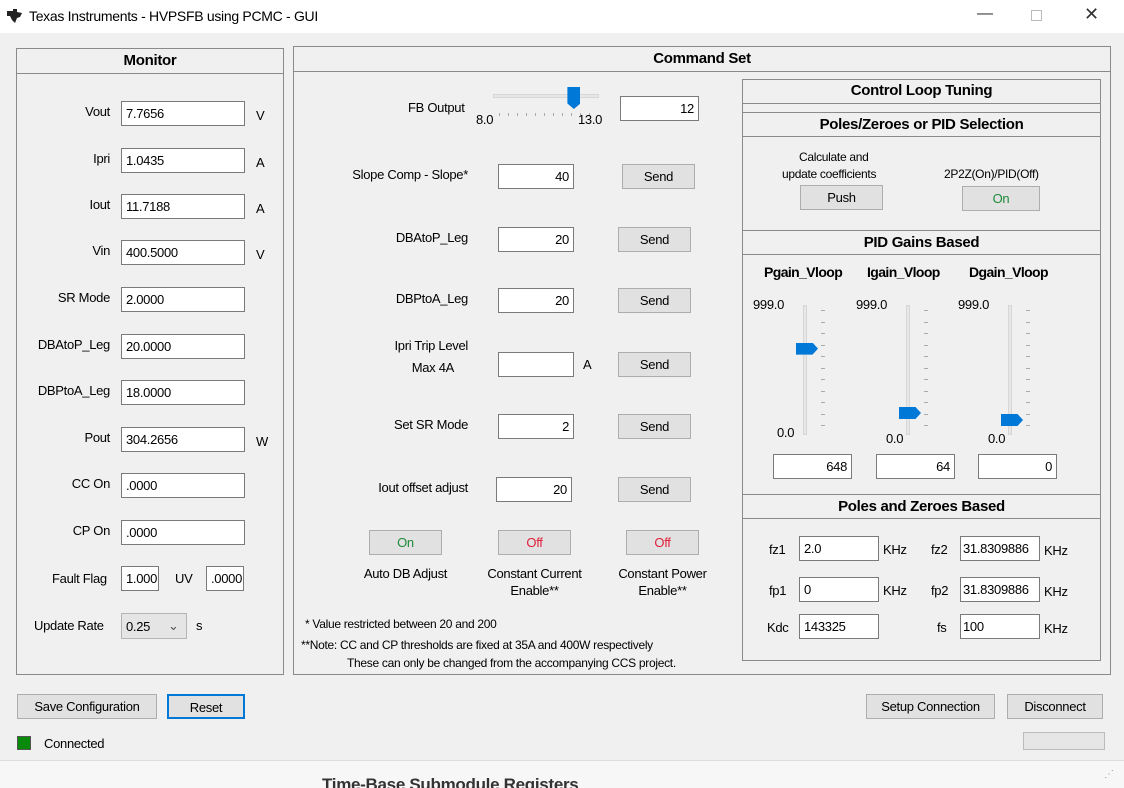 Image resolution: width=1124 pixels, height=788 pixels. I want to click on push-button: Push, so click(841, 197).